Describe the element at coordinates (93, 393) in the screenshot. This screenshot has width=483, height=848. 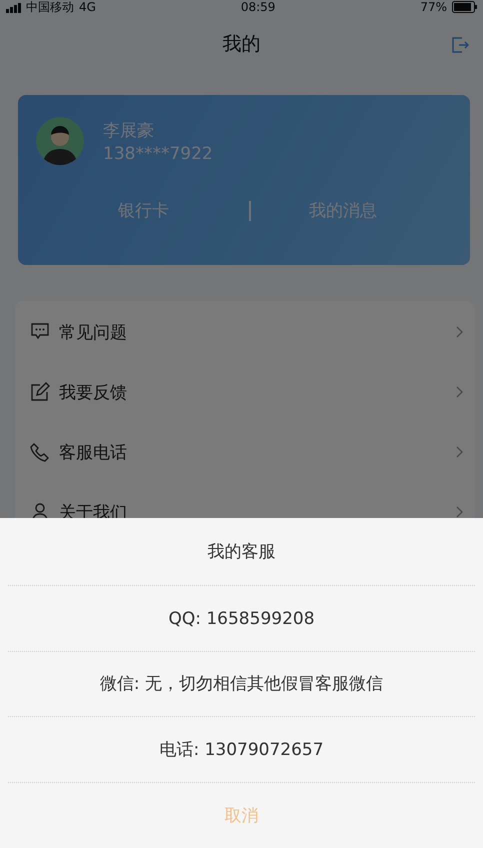
I see `menu-label: 我要反馈` at that location.